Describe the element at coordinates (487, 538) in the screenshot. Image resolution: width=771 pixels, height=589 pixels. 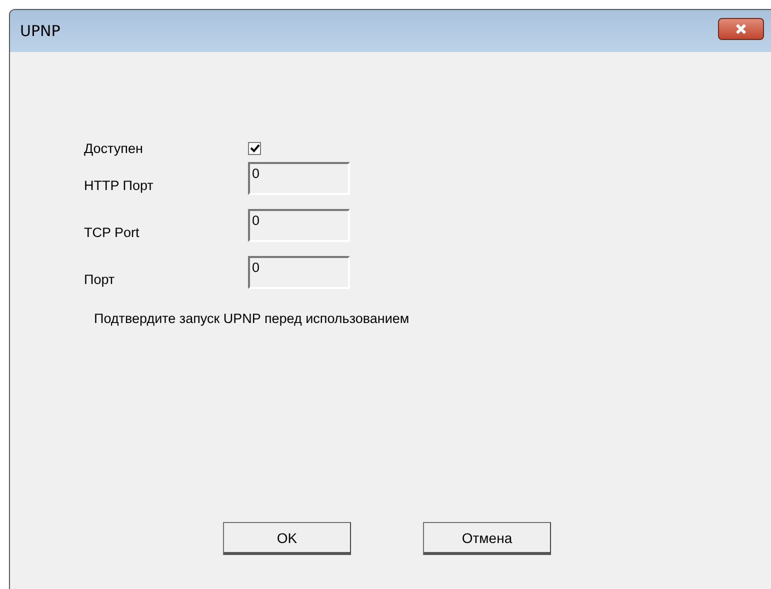
I see `cancel-button: Отмена` at that location.